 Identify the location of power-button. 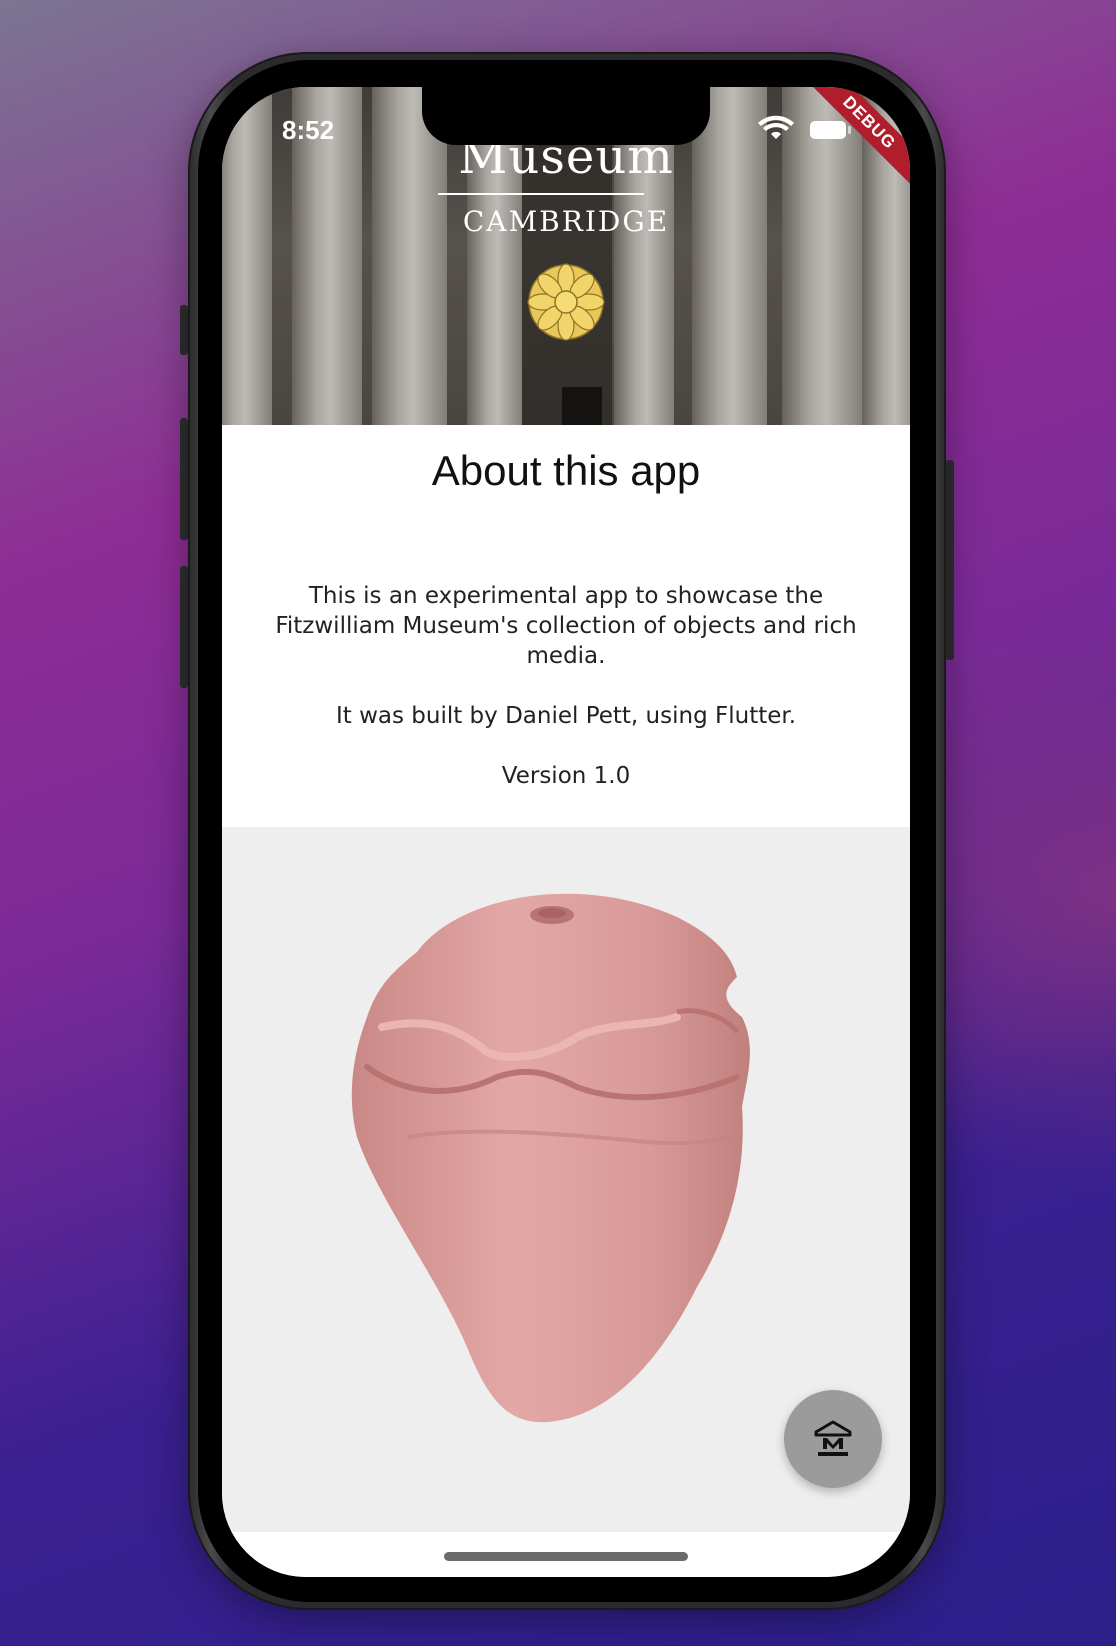
(950, 560).